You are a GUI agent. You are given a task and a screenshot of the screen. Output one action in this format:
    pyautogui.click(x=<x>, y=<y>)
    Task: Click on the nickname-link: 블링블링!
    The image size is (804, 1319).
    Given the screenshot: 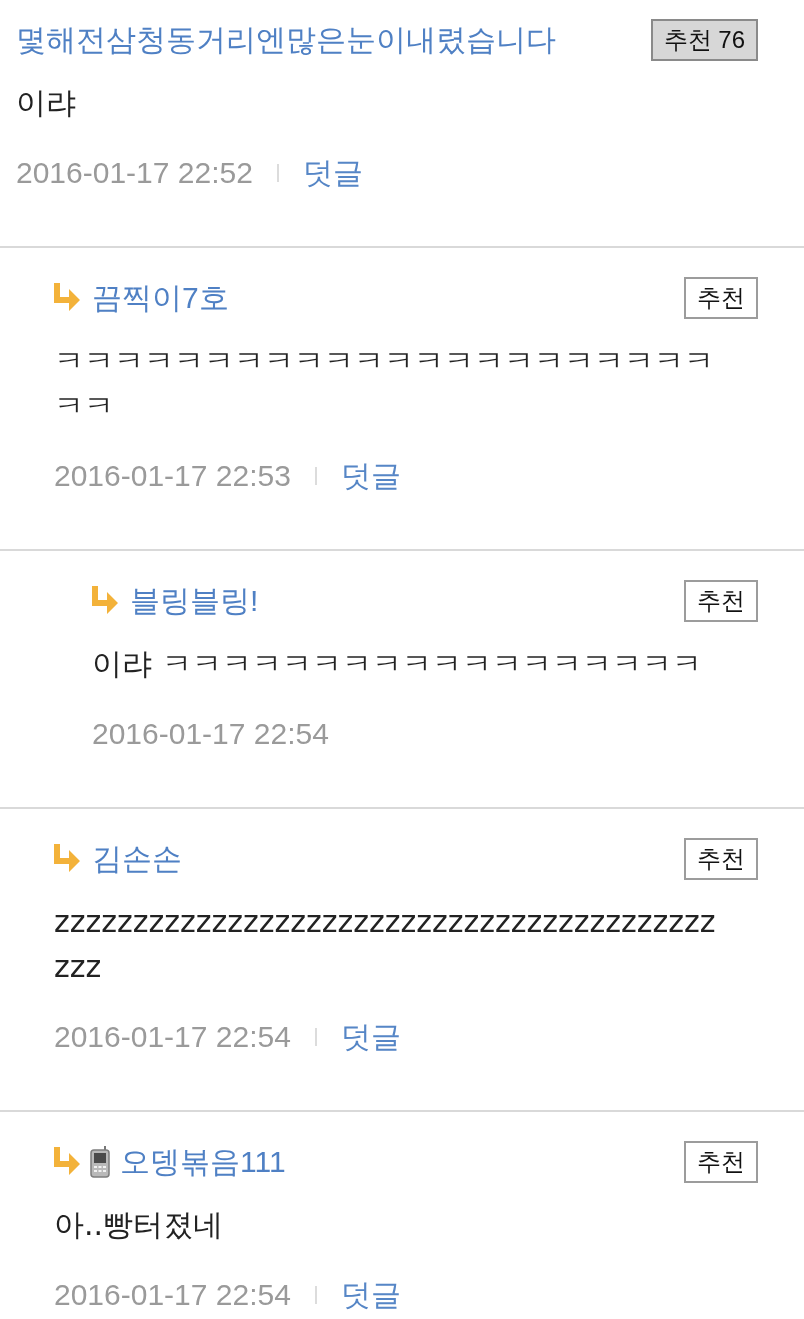 What is the action you would take?
    pyautogui.click(x=194, y=601)
    